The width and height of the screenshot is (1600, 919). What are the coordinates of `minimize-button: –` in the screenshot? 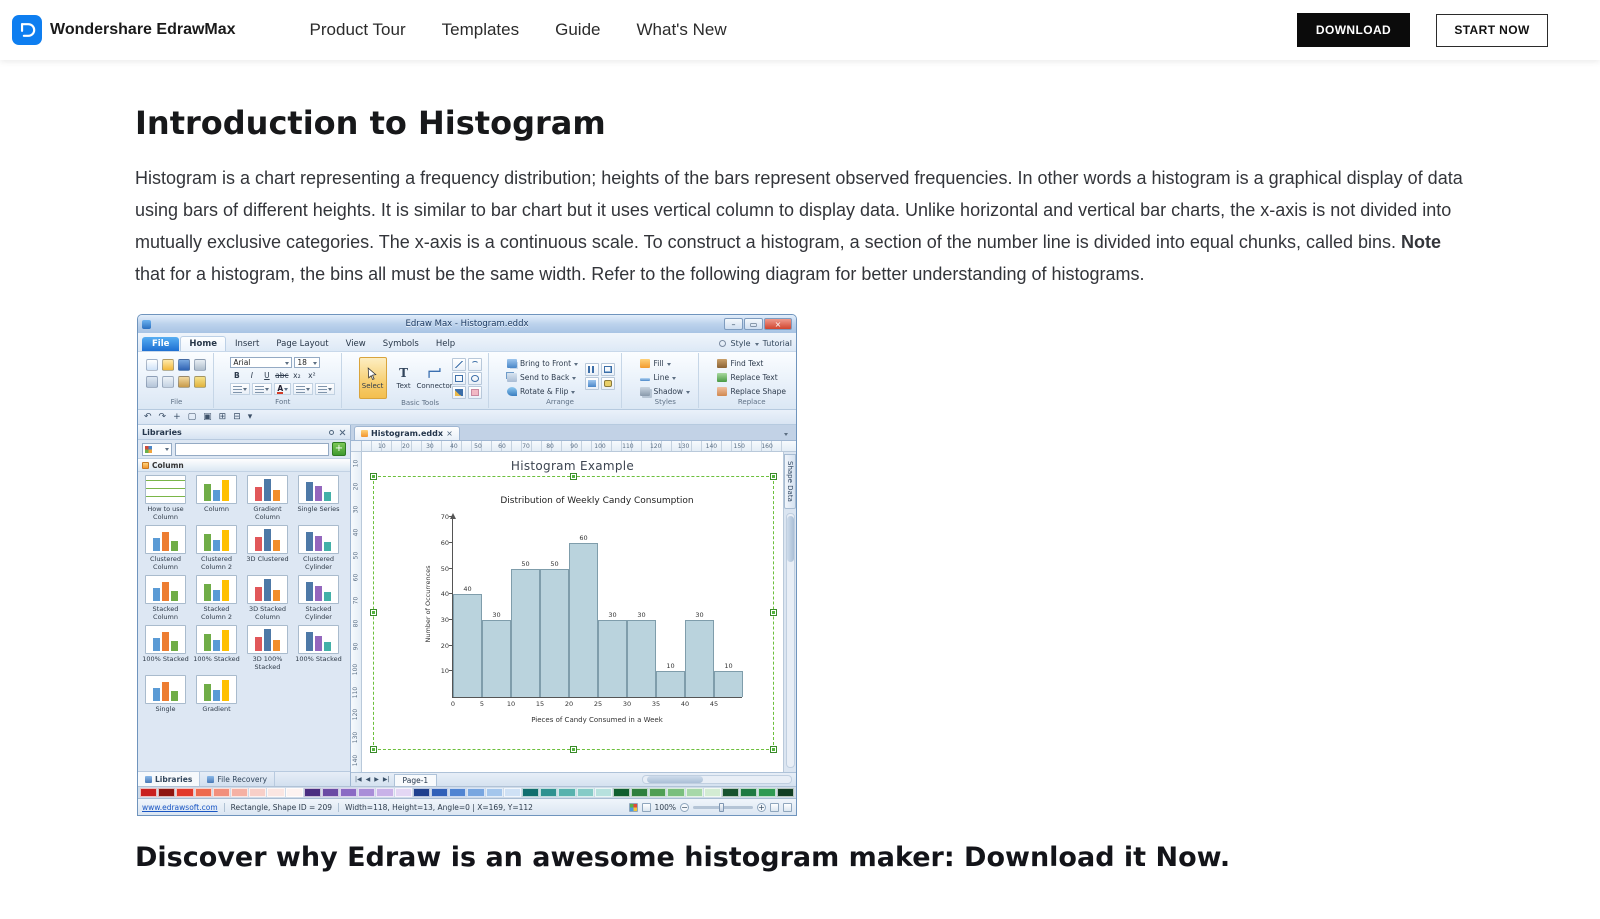 It's located at (733, 324).